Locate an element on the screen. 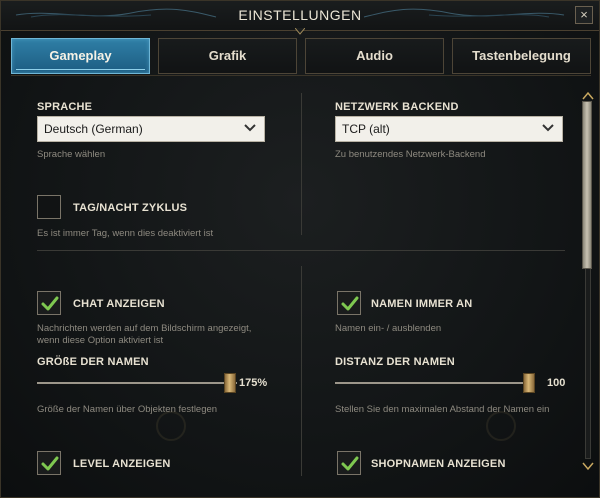  tabs-divider is located at coordinates (301, 75).